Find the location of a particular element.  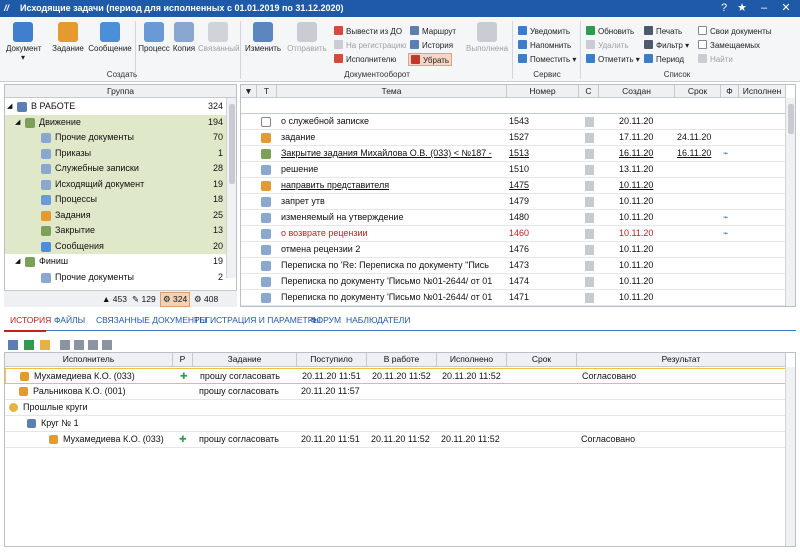

col-header-executed: Исполнен is located at coordinates (762, 91).